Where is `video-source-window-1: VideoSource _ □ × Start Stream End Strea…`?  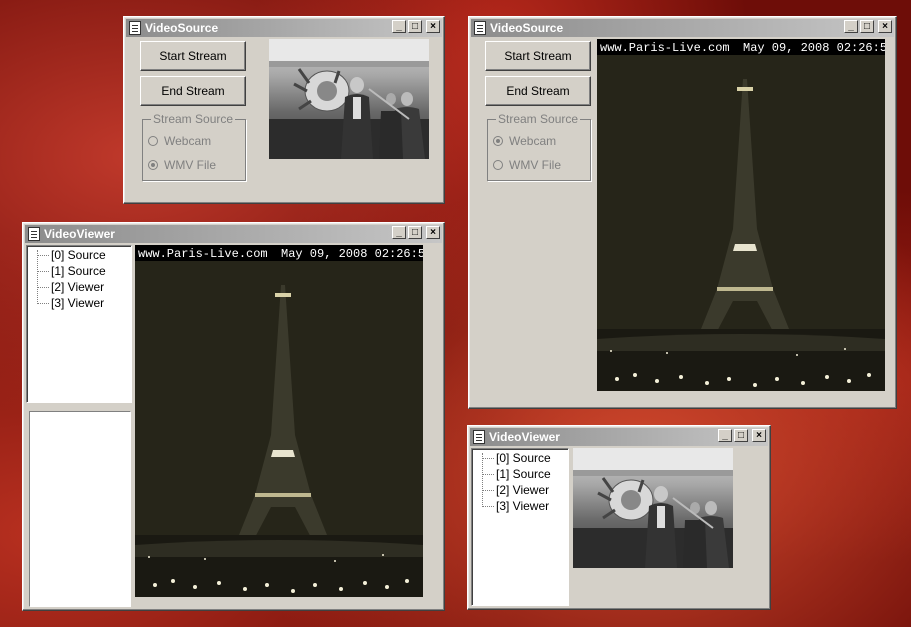 video-source-window-1: VideoSource _ □ × Start Stream End Strea… is located at coordinates (284, 110).